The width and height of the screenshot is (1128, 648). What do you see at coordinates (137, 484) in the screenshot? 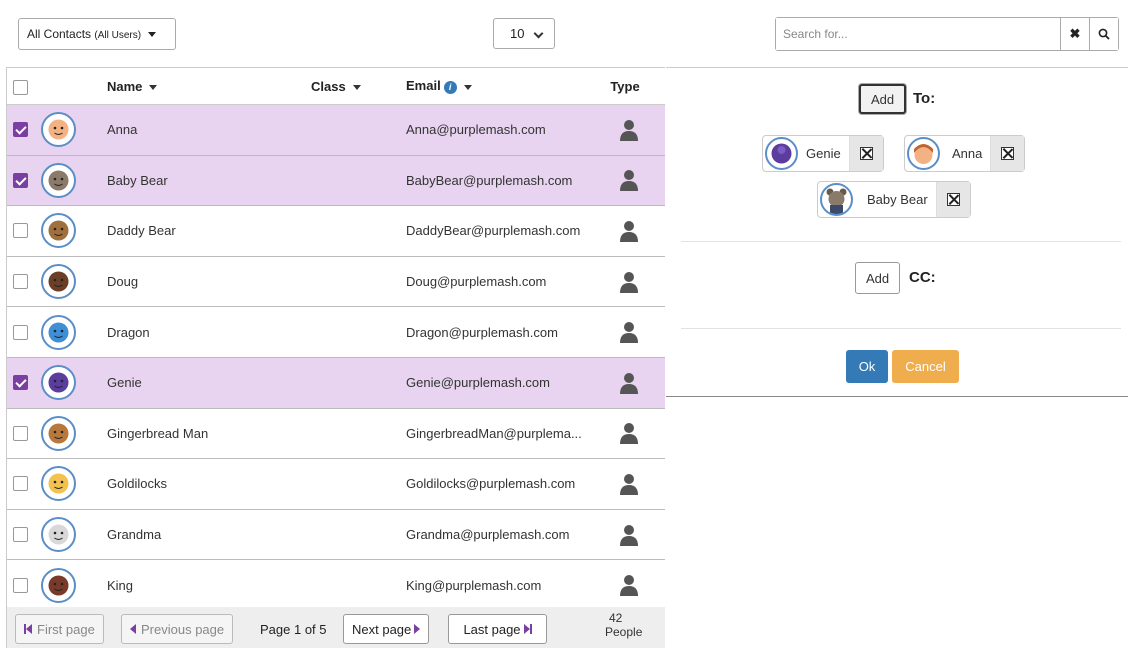
I see `contact-name: Goldilocks` at bounding box center [137, 484].